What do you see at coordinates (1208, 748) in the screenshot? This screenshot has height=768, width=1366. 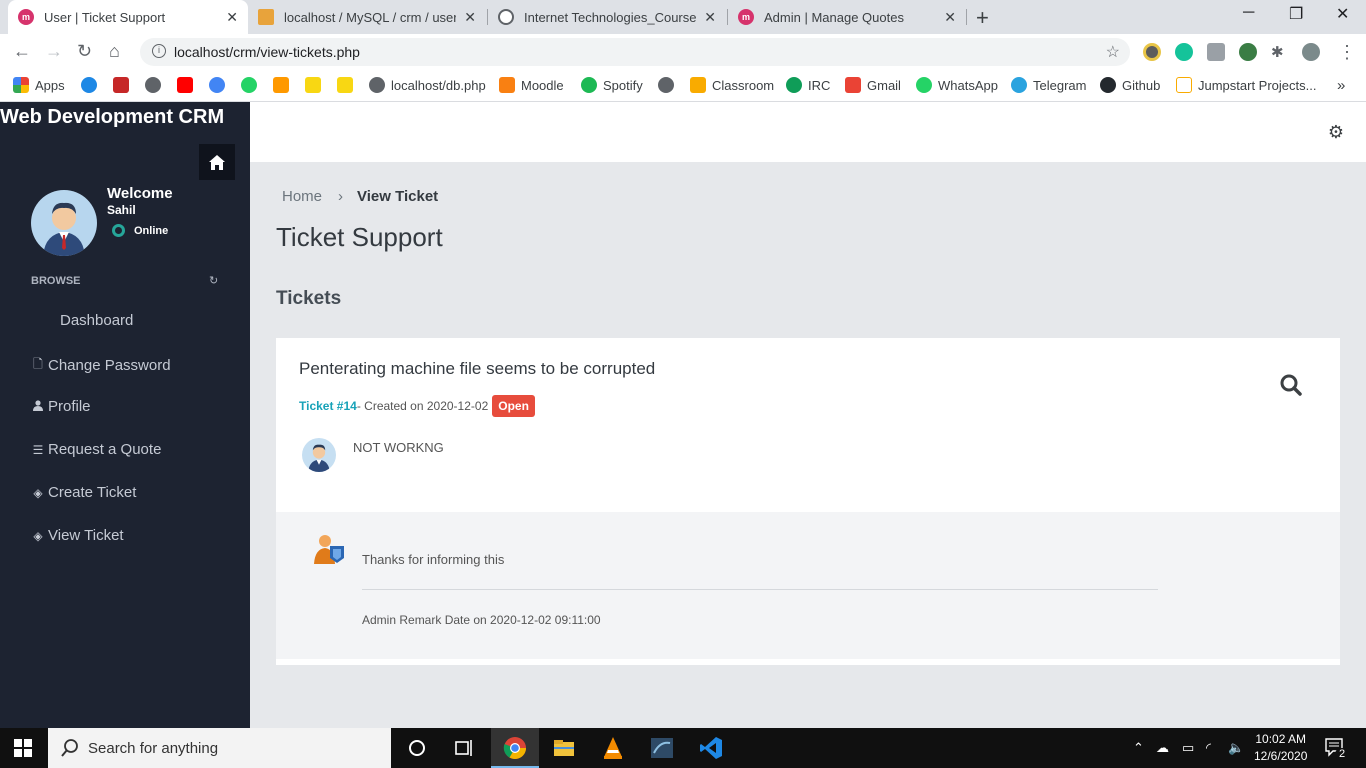 I see `wifi-icon: ◜` at bounding box center [1208, 748].